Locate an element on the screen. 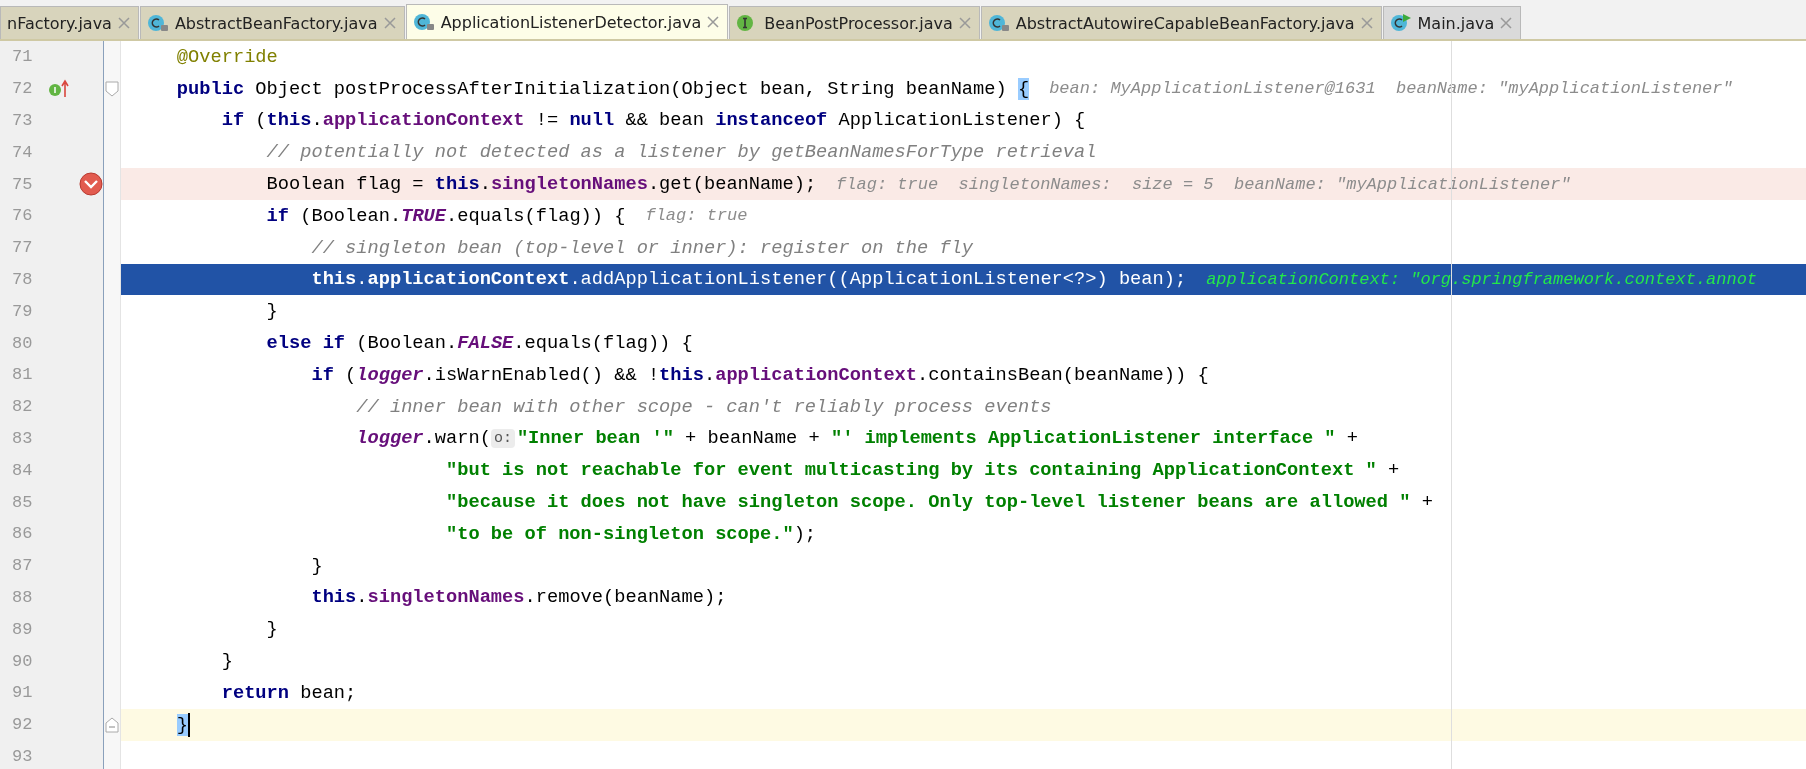  tab-label: ApplicationListenerDetector.java is located at coordinates (571, 22).